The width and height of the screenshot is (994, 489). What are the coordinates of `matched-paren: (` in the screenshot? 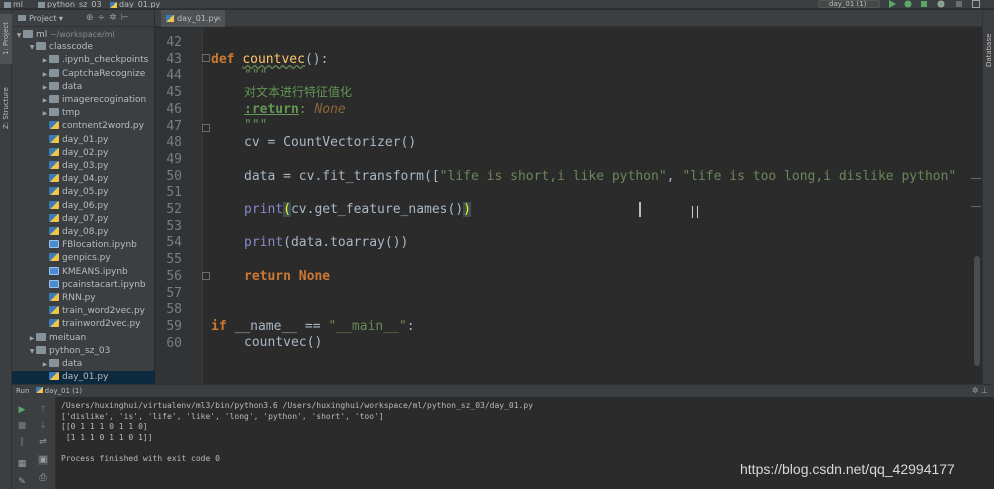 It's located at (287, 209).